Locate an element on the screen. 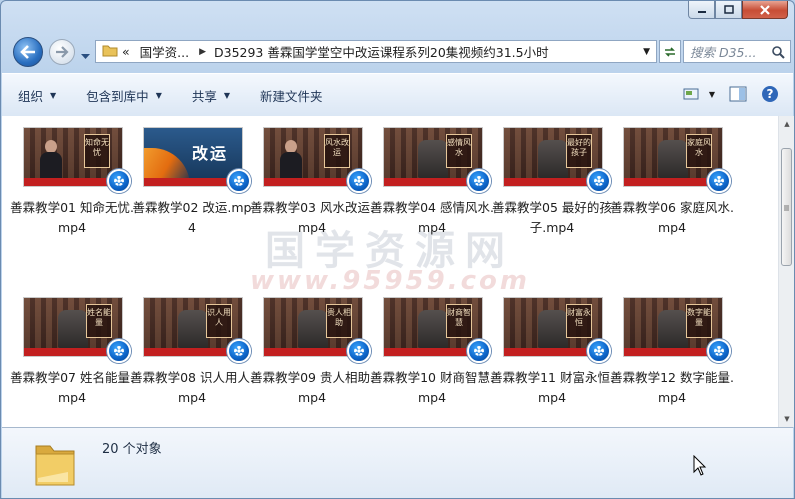 The height and width of the screenshot is (499, 795). vertical-scrollbar: ▲ ▼ is located at coordinates (786, 271).